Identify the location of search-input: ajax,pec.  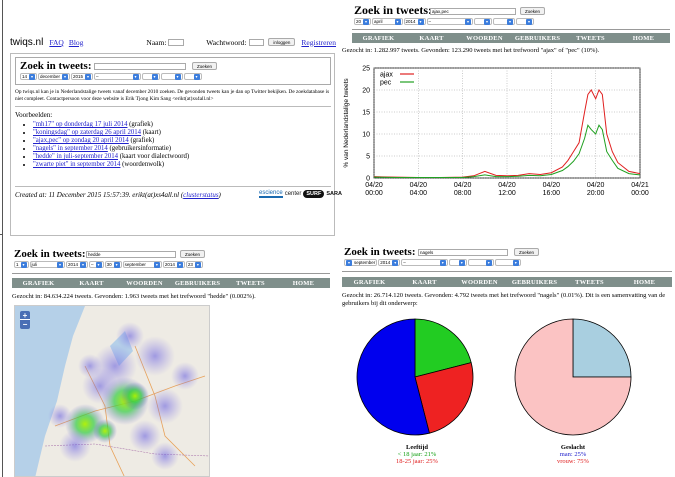
(473, 11).